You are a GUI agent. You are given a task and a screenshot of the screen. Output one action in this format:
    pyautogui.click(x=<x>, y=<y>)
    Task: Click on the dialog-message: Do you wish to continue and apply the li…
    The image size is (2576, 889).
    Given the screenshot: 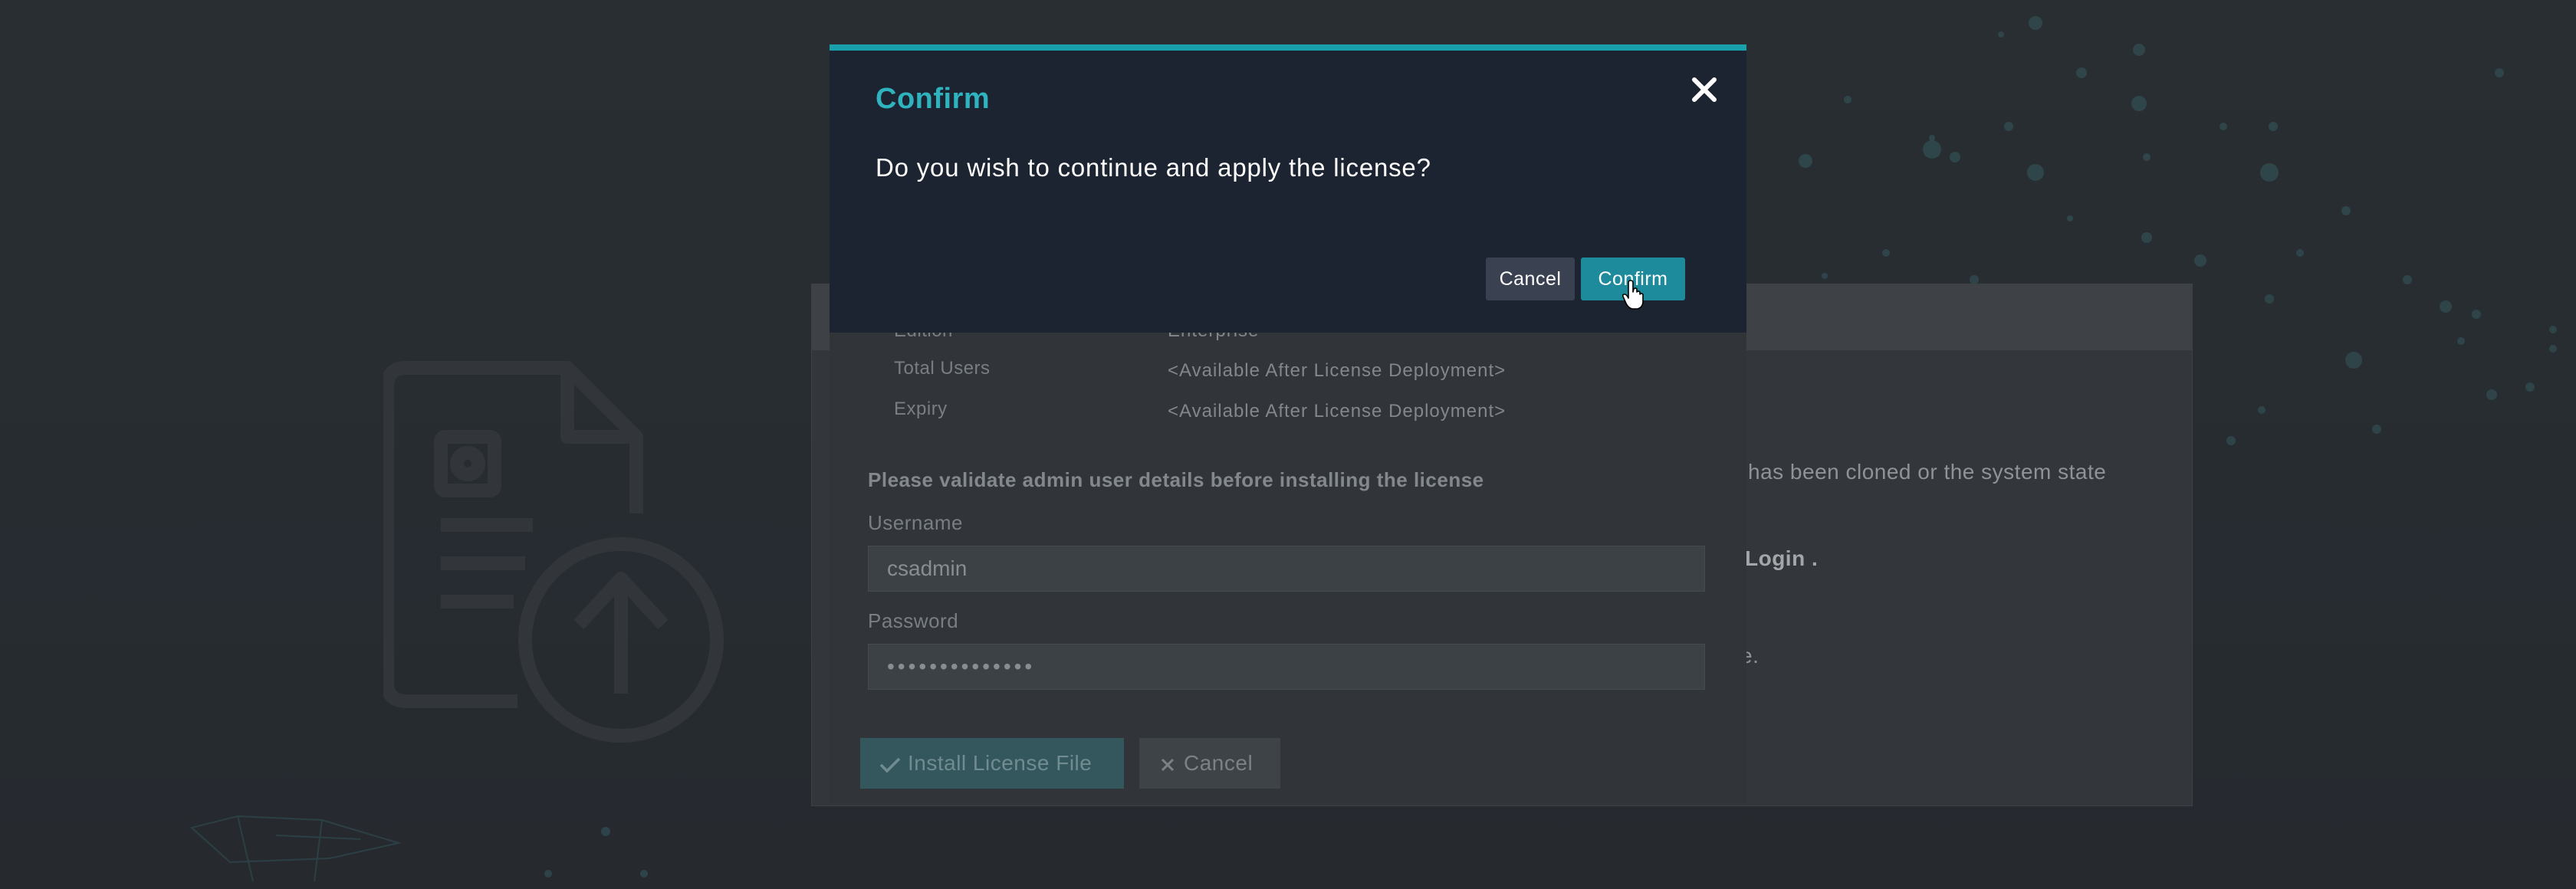 What is the action you would take?
    pyautogui.click(x=1153, y=167)
    